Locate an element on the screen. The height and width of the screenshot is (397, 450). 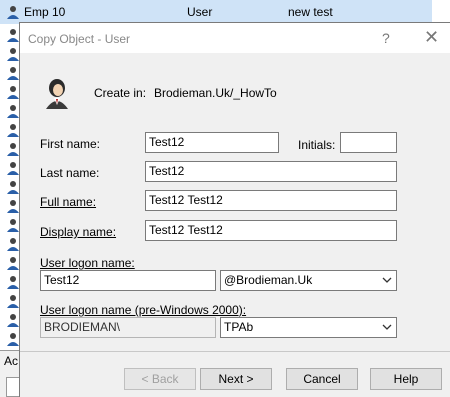
pre2000-domain-field: BRODIEMAN\ is located at coordinates (128, 327).